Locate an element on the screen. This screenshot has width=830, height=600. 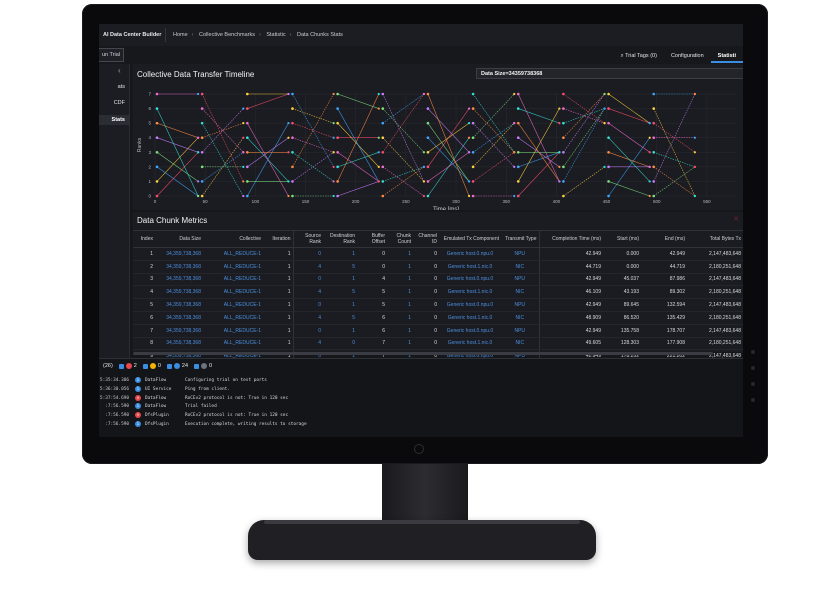
log-source: DfsPlugin is located at coordinates (157, 424).